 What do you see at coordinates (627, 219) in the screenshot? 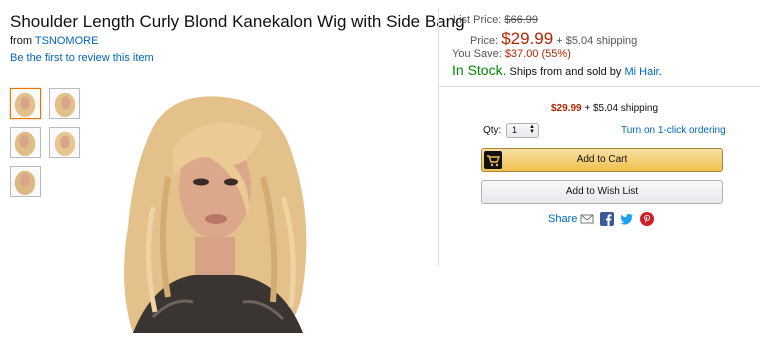
I see `twitter-icon` at bounding box center [627, 219].